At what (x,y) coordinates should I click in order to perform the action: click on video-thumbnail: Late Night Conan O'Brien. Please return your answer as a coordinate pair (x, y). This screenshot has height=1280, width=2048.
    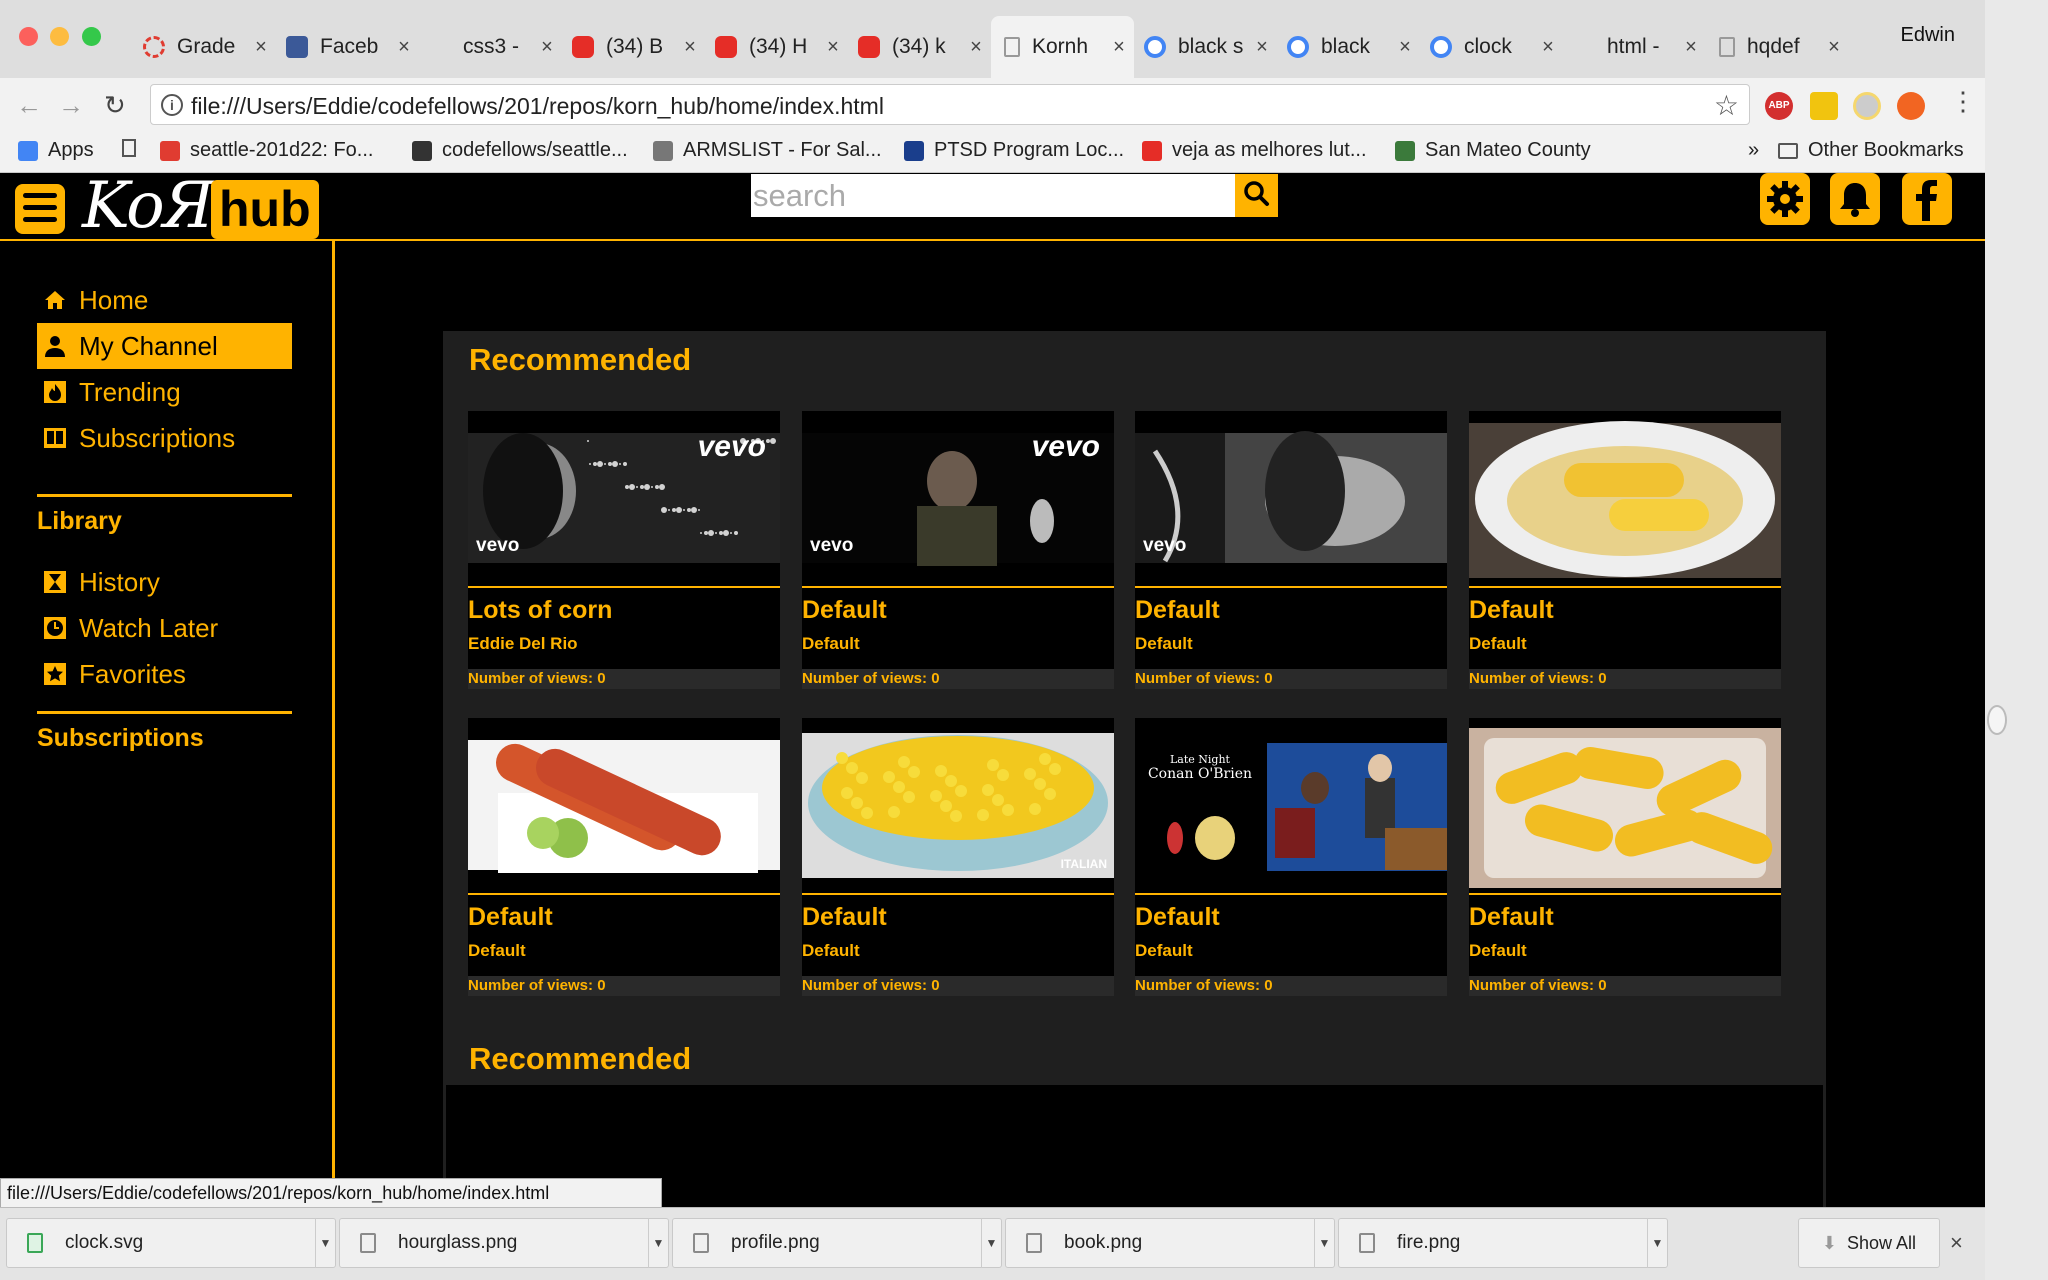
    Looking at the image, I should click on (1291, 806).